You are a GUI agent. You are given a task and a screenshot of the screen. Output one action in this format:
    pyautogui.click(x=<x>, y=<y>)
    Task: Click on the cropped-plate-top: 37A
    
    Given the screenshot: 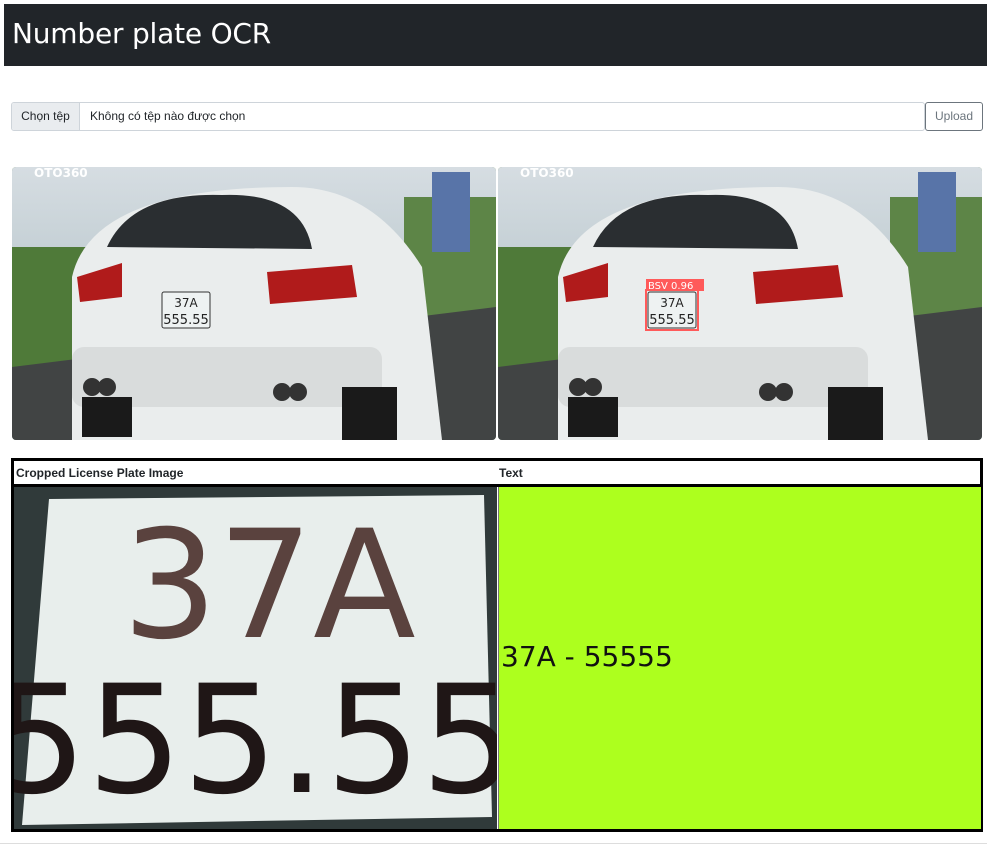 What is the action you would take?
    pyautogui.click(x=268, y=586)
    